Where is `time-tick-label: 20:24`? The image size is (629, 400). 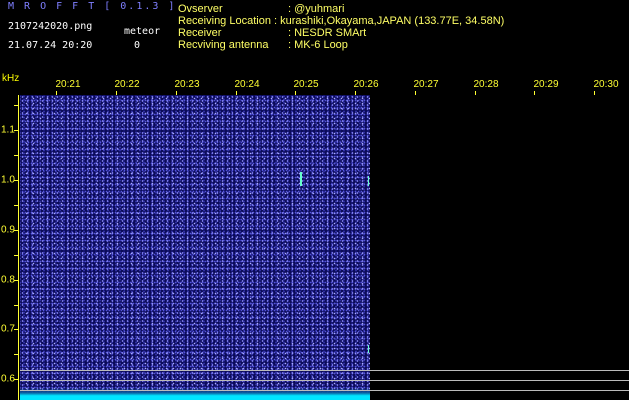
time-tick-label: 20:24 is located at coordinates (247, 84).